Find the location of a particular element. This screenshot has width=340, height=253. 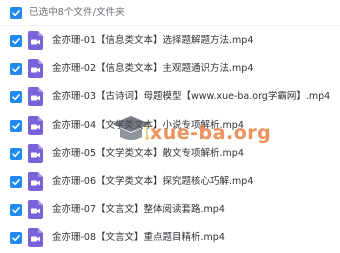

file-row: 金亦珊-06【文学类文本】探究题核心巧解.mp4 is located at coordinates (170, 182).